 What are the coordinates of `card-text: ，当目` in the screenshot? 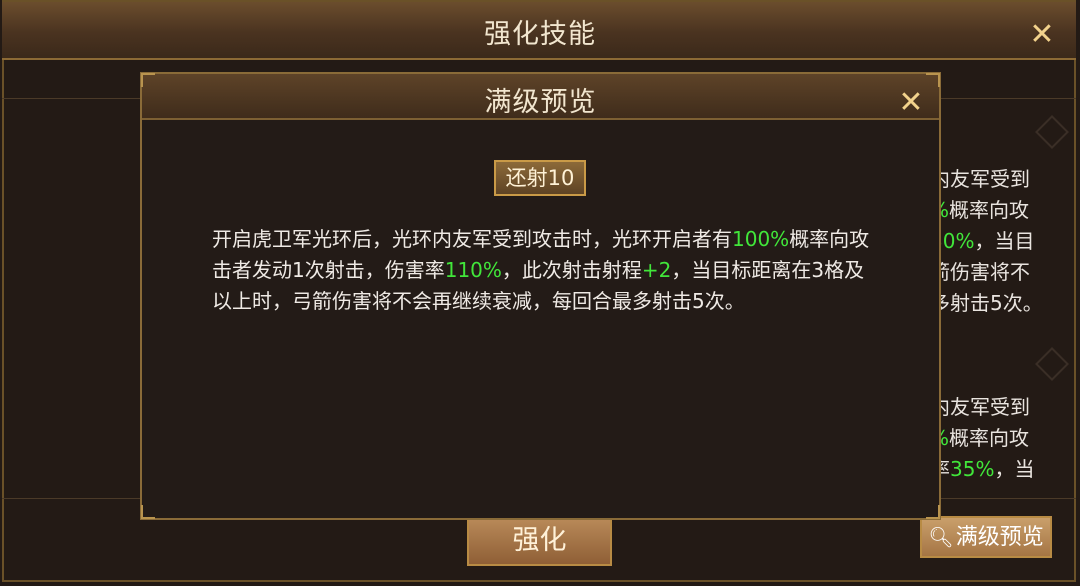 It's located at (1004, 241).